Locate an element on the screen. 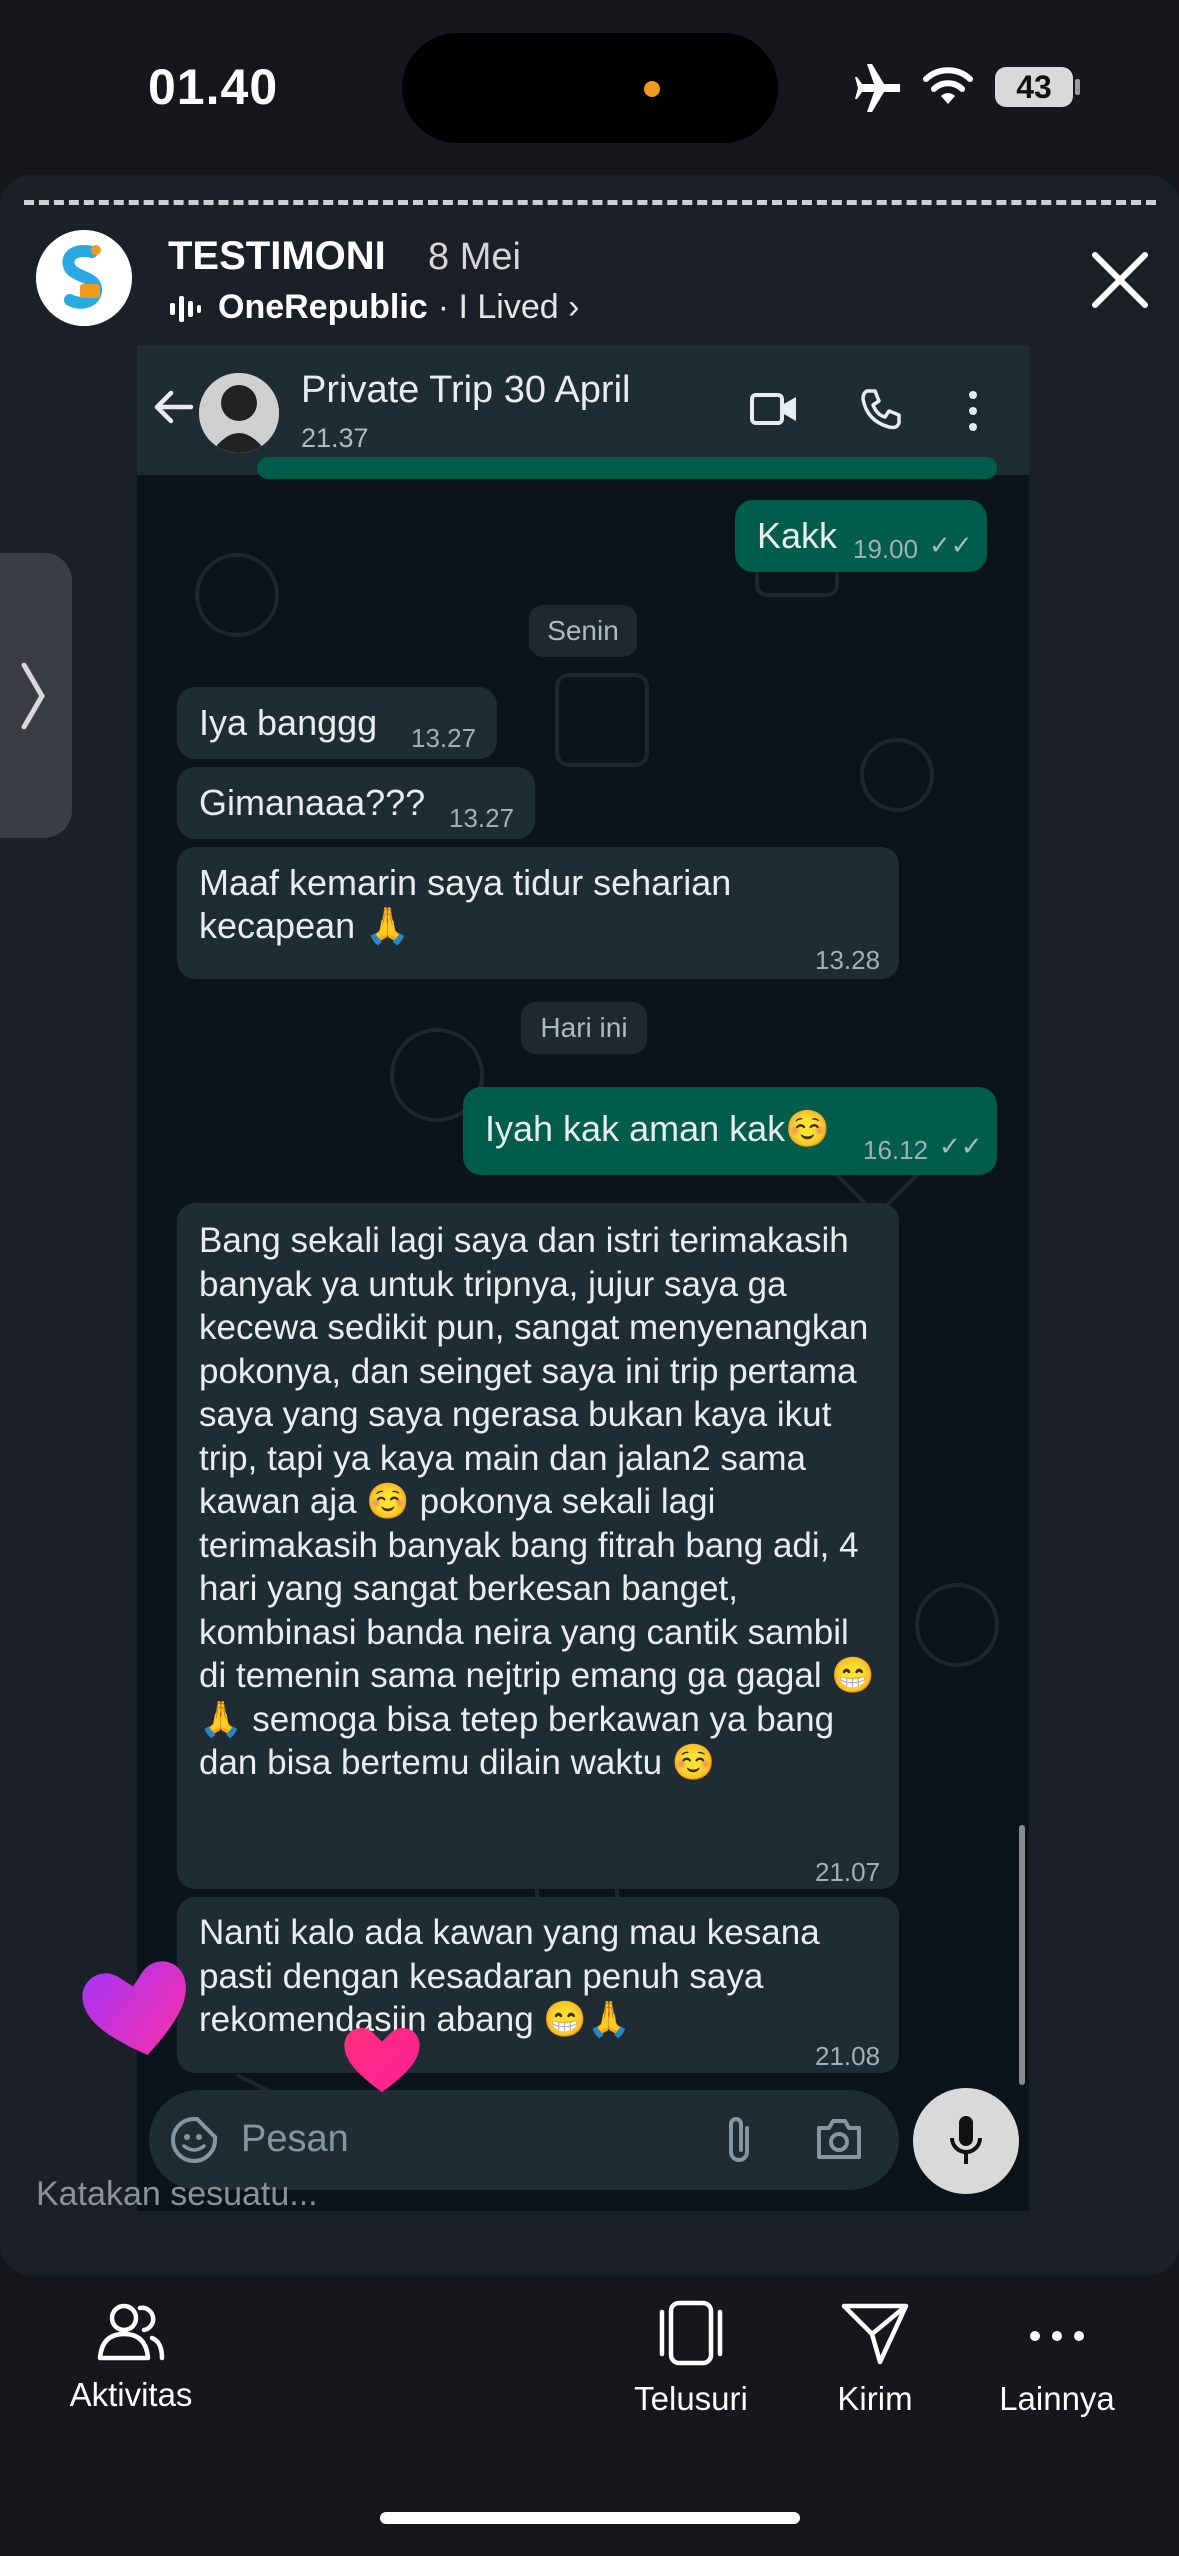 The image size is (1179, 2556). music-attribution: OneRepublic · I Lived › is located at coordinates (373, 307).